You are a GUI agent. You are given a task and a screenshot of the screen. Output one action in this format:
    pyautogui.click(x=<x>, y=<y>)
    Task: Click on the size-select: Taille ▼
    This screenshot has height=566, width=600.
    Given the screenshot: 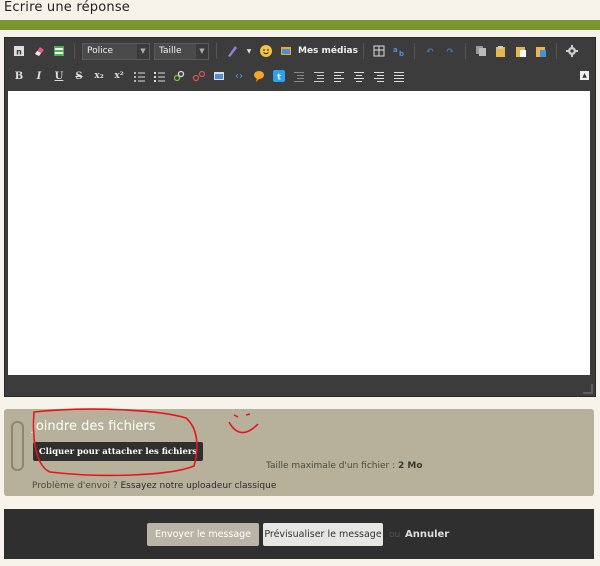 What is the action you would take?
    pyautogui.click(x=181, y=51)
    